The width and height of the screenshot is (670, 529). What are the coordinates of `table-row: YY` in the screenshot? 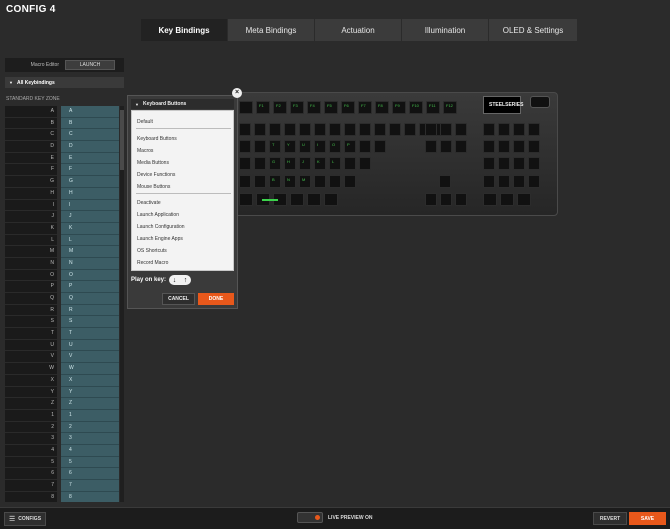 It's located at (62, 392).